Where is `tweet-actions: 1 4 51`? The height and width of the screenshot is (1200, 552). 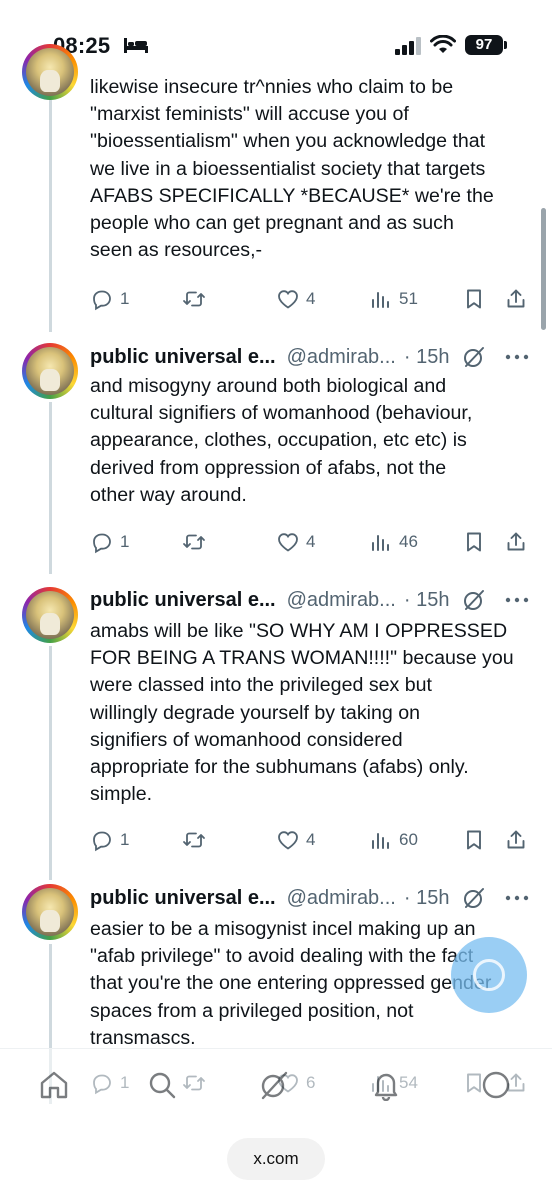 tweet-actions: 1 4 51 is located at coordinates (310, 299).